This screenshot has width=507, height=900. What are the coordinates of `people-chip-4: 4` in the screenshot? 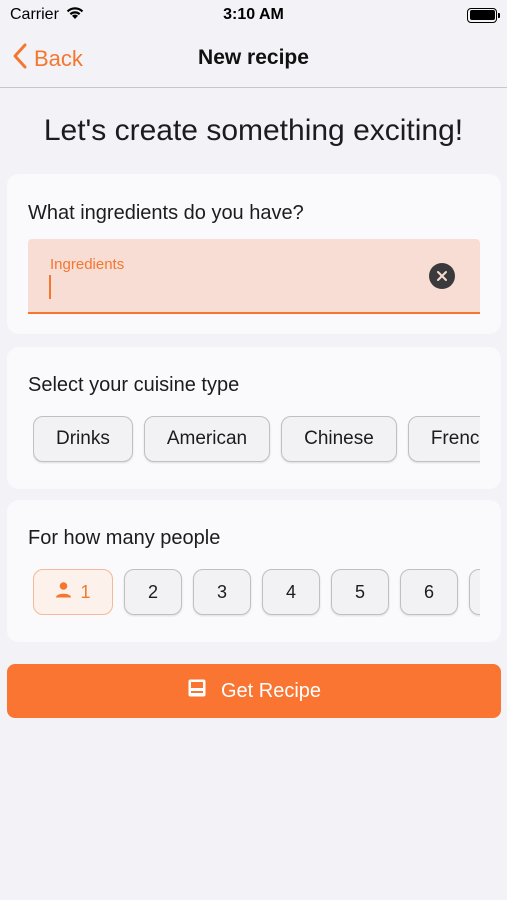 It's located at (291, 592).